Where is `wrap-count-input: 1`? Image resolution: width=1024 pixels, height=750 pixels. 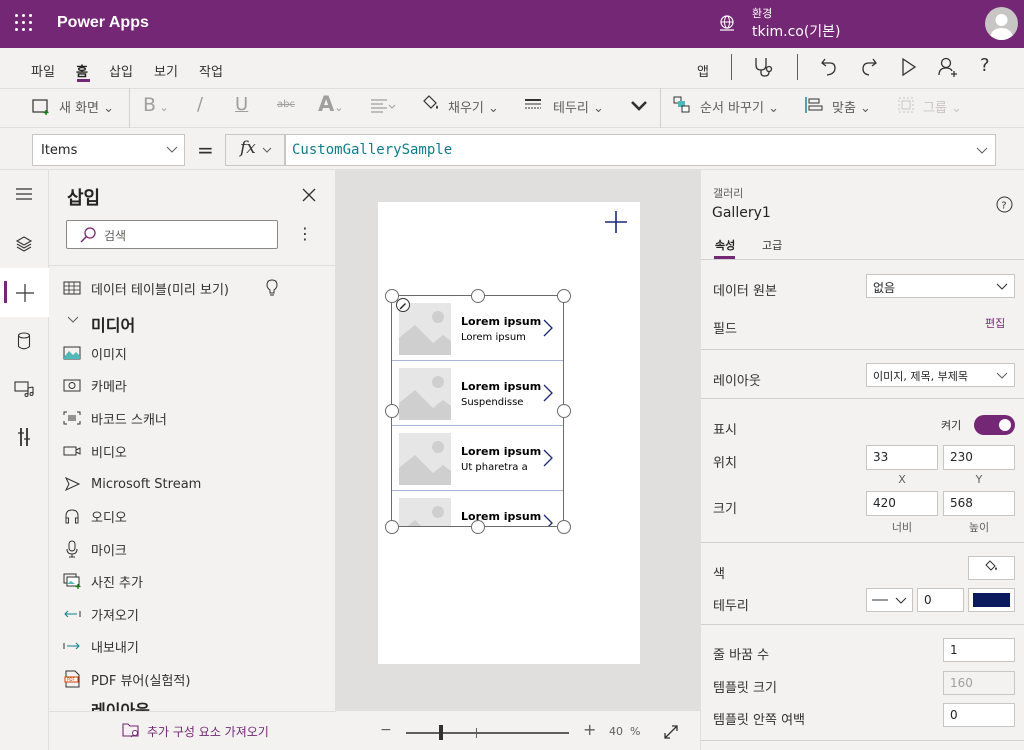 wrap-count-input: 1 is located at coordinates (979, 650).